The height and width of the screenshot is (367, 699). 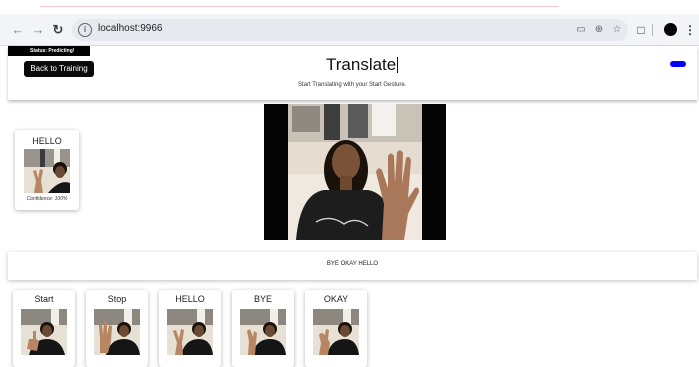 I want to click on page-title: Translate, so click(x=362, y=65).